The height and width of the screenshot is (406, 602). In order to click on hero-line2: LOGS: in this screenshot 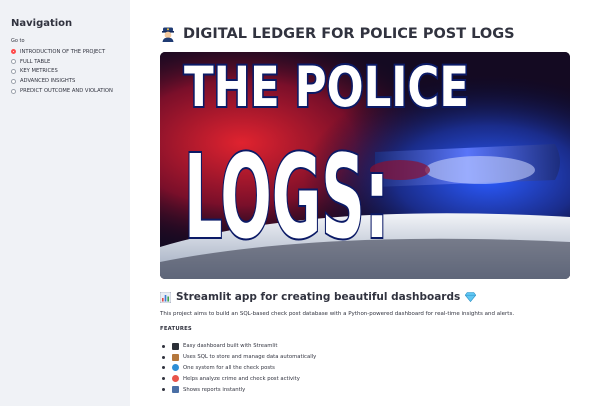, I will do `click(286, 198)`.